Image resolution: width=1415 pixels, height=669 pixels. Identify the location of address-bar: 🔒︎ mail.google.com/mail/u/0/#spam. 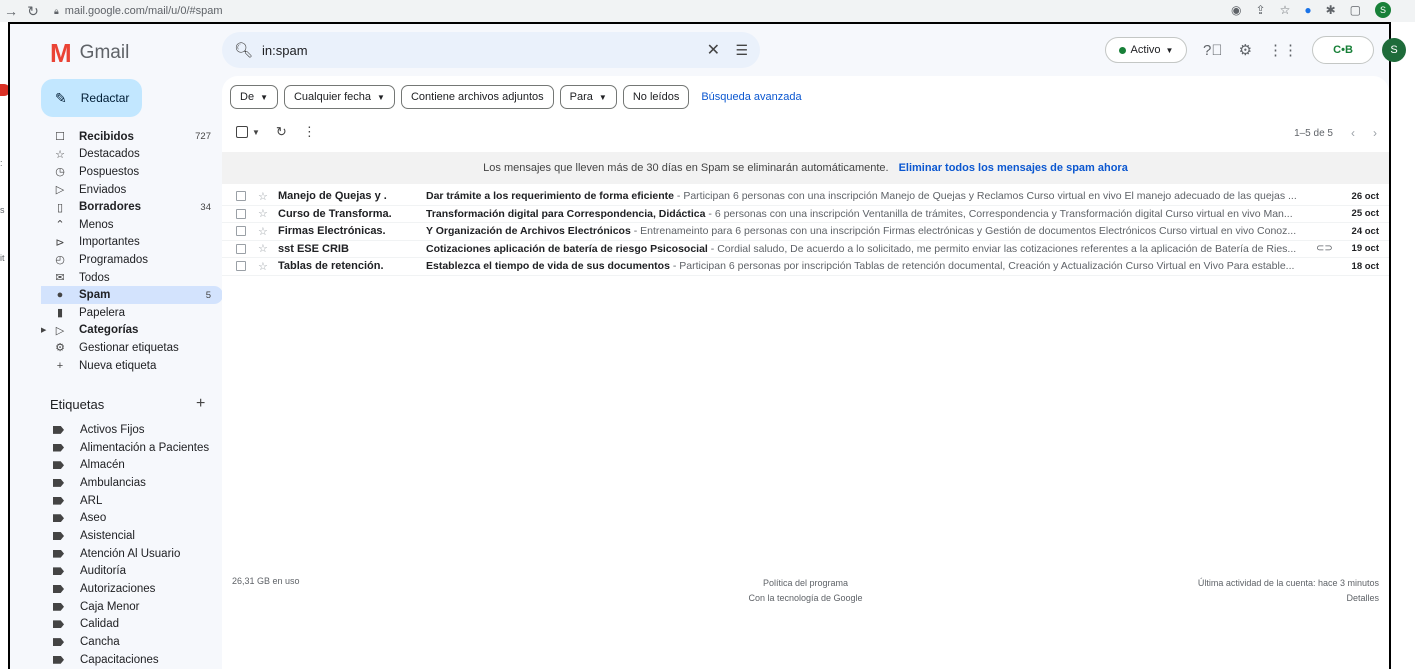
(624, 11).